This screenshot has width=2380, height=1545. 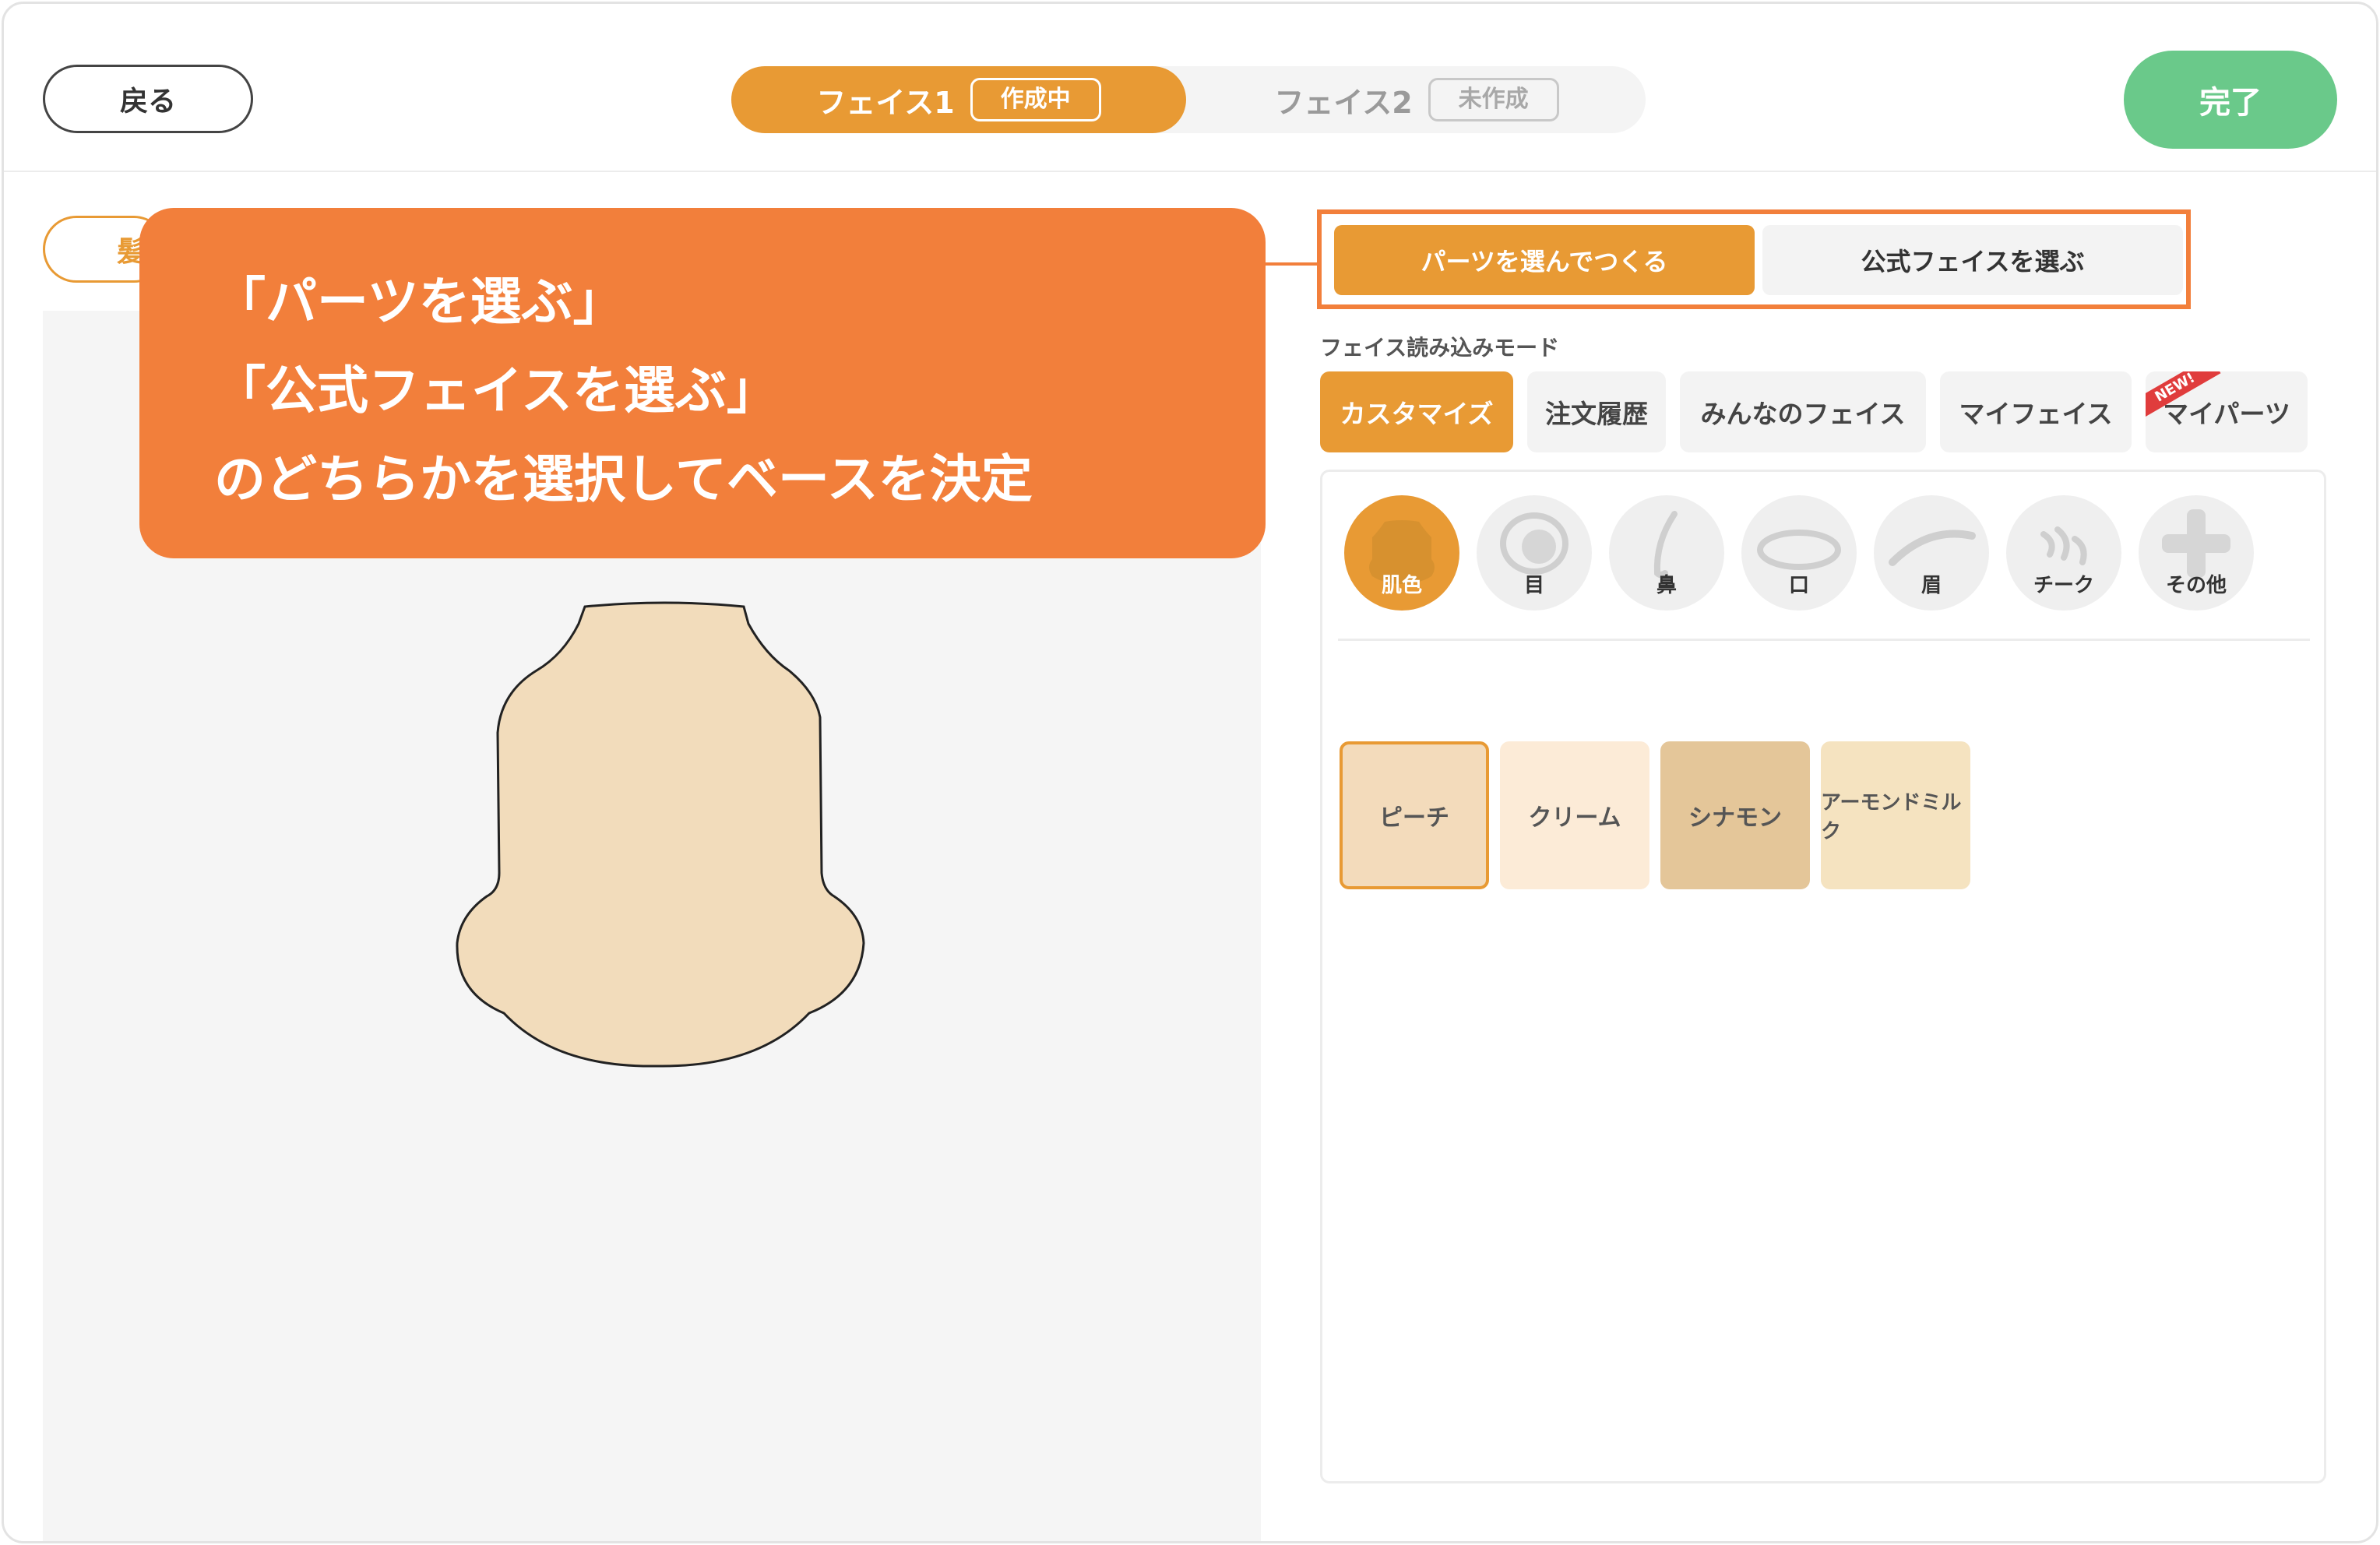 I want to click on part-category-eyes-label: 目, so click(x=1533, y=585).